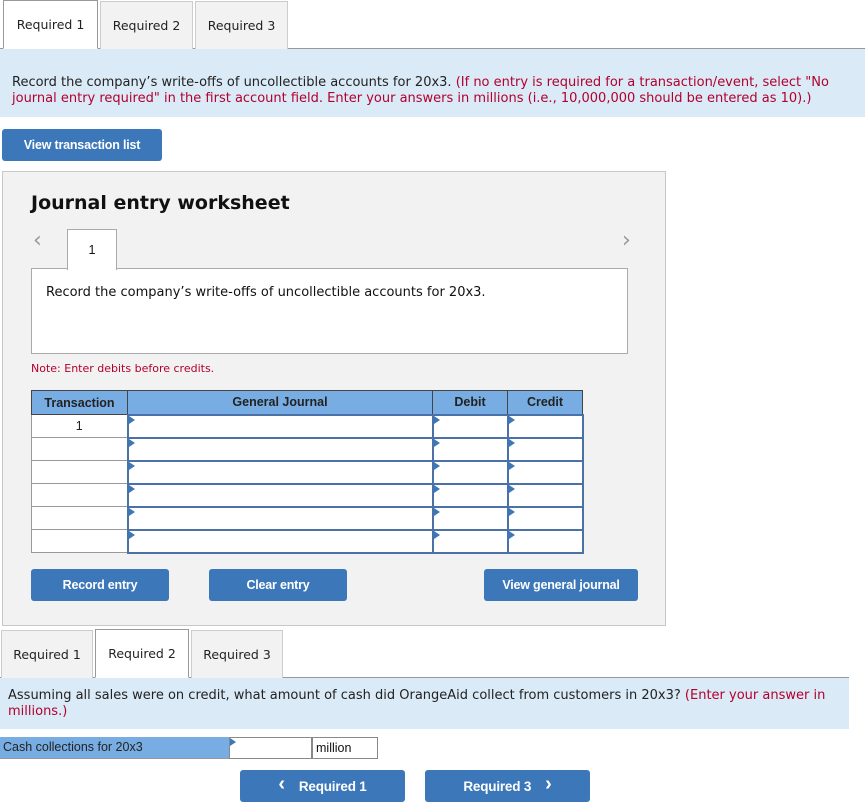 The height and width of the screenshot is (809, 865). I want to click on header-transaction: Transaction, so click(79, 402).